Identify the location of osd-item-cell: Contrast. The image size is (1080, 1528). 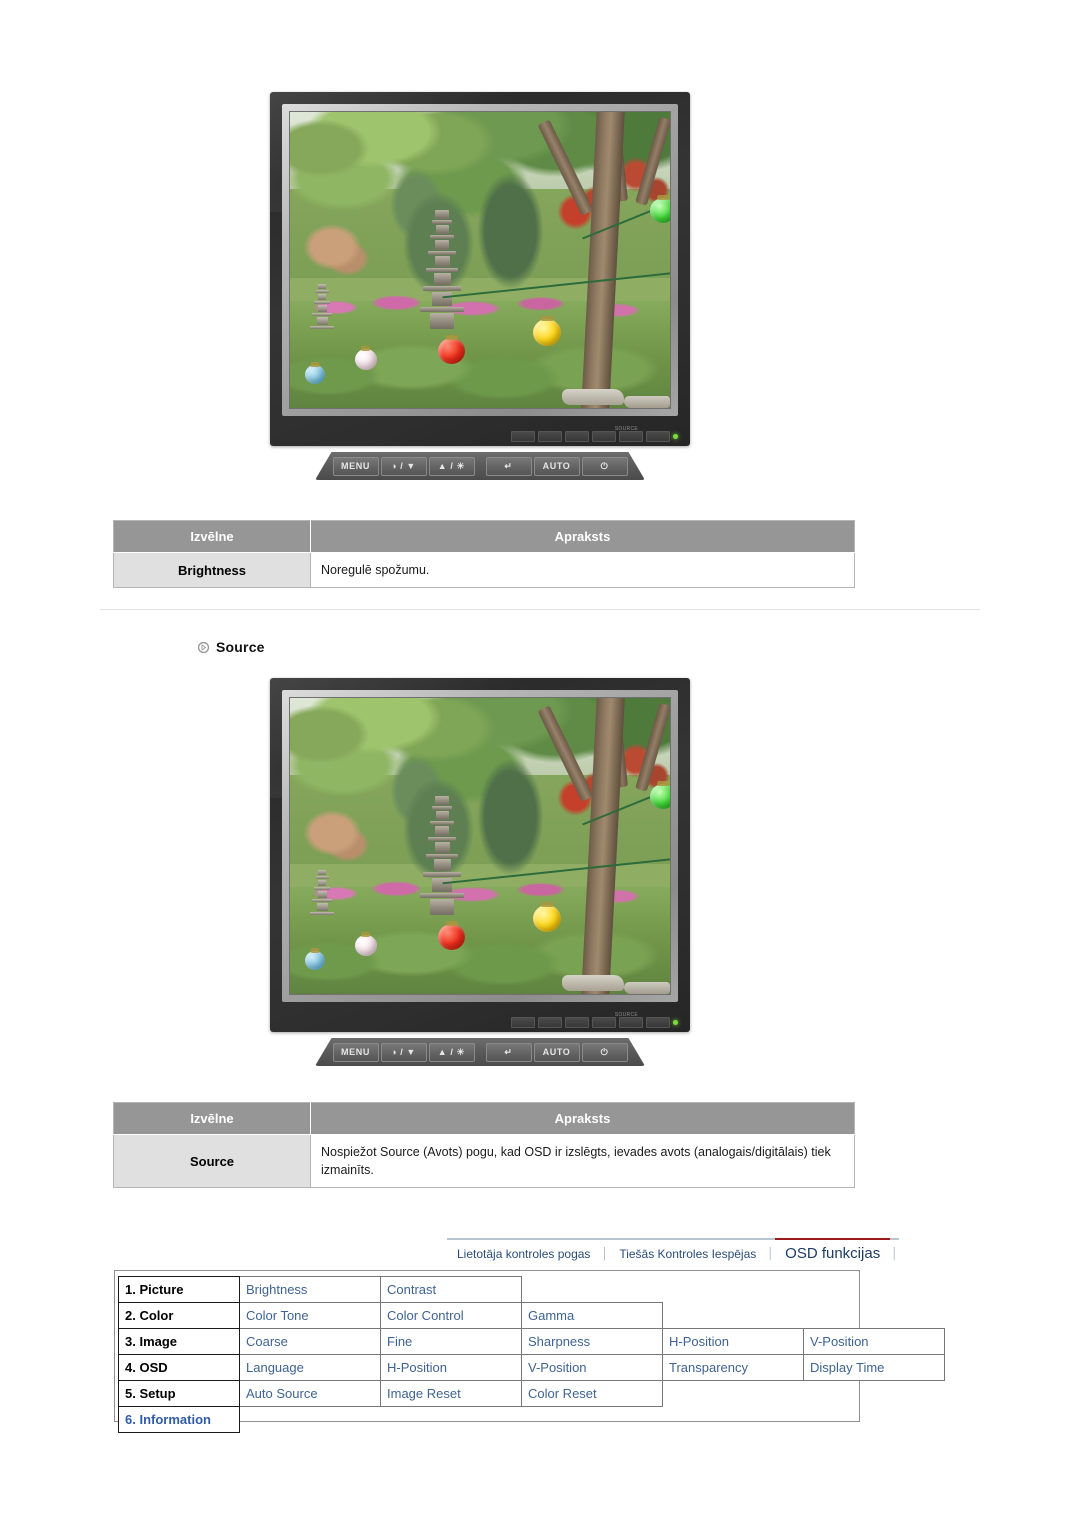
(451, 1289).